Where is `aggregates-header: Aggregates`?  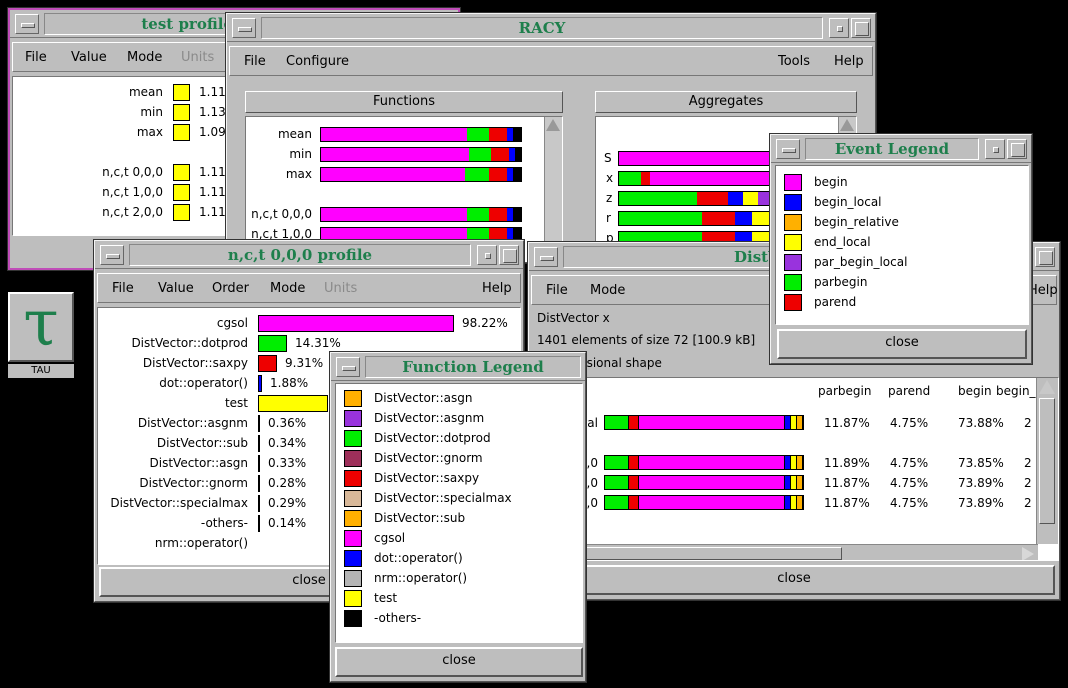
aggregates-header: Aggregates is located at coordinates (726, 102).